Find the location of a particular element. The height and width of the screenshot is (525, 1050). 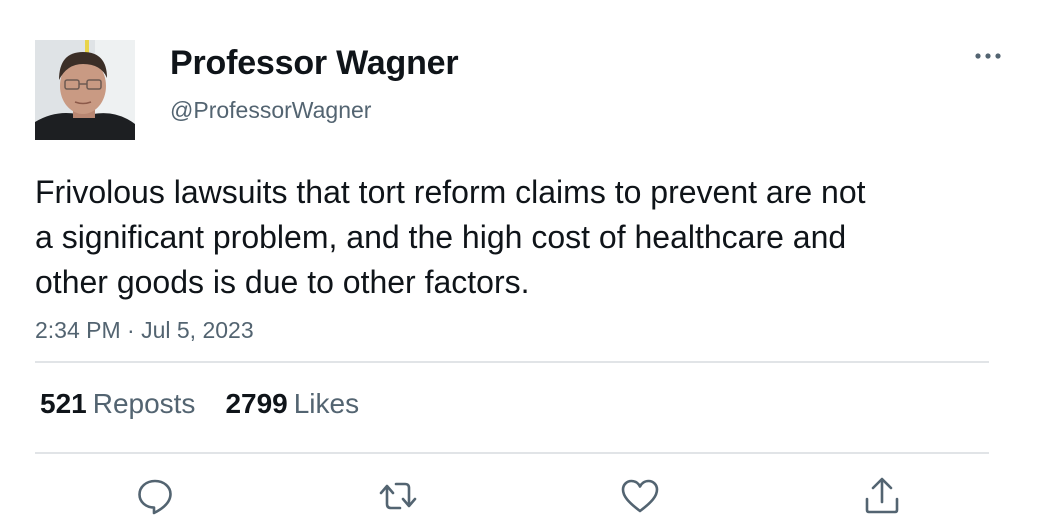

more-options-button is located at coordinates (988, 56).